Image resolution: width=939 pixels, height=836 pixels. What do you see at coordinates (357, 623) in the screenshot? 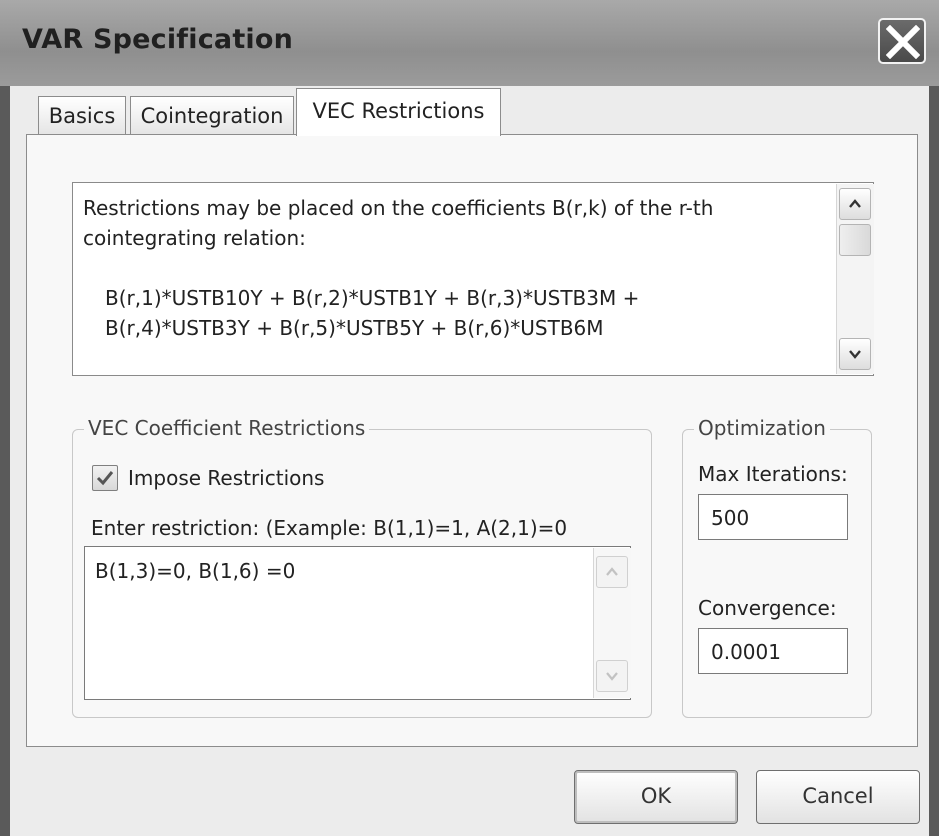
I see `restriction-input: B(1,3)=0, B(1,6) =0` at bounding box center [357, 623].